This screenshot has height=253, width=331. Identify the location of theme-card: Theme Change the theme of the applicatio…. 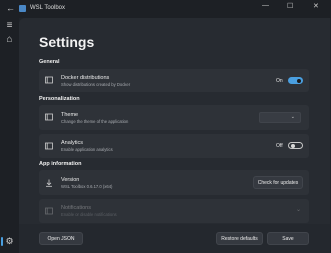
(174, 117).